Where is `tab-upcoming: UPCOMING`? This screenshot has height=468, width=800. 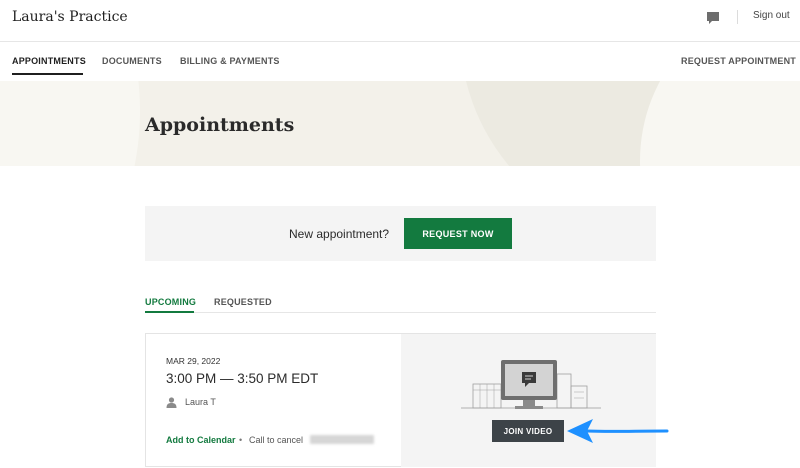
tab-upcoming: UPCOMING is located at coordinates (170, 302).